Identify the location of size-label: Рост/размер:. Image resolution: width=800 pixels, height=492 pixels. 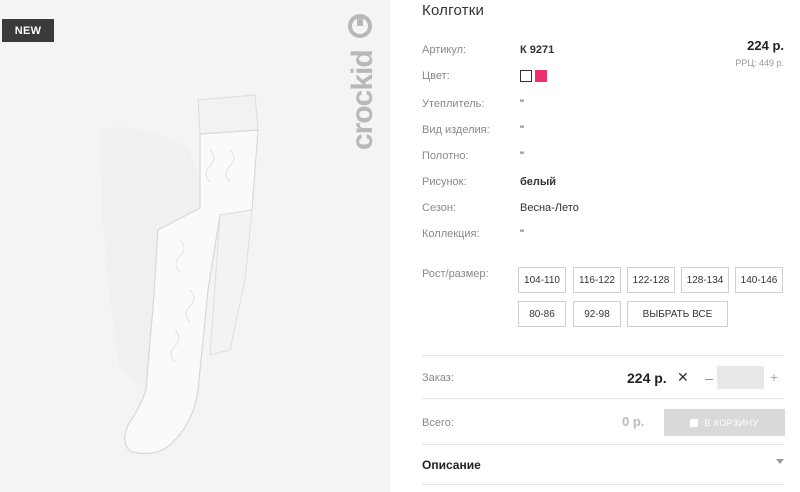
(455, 274).